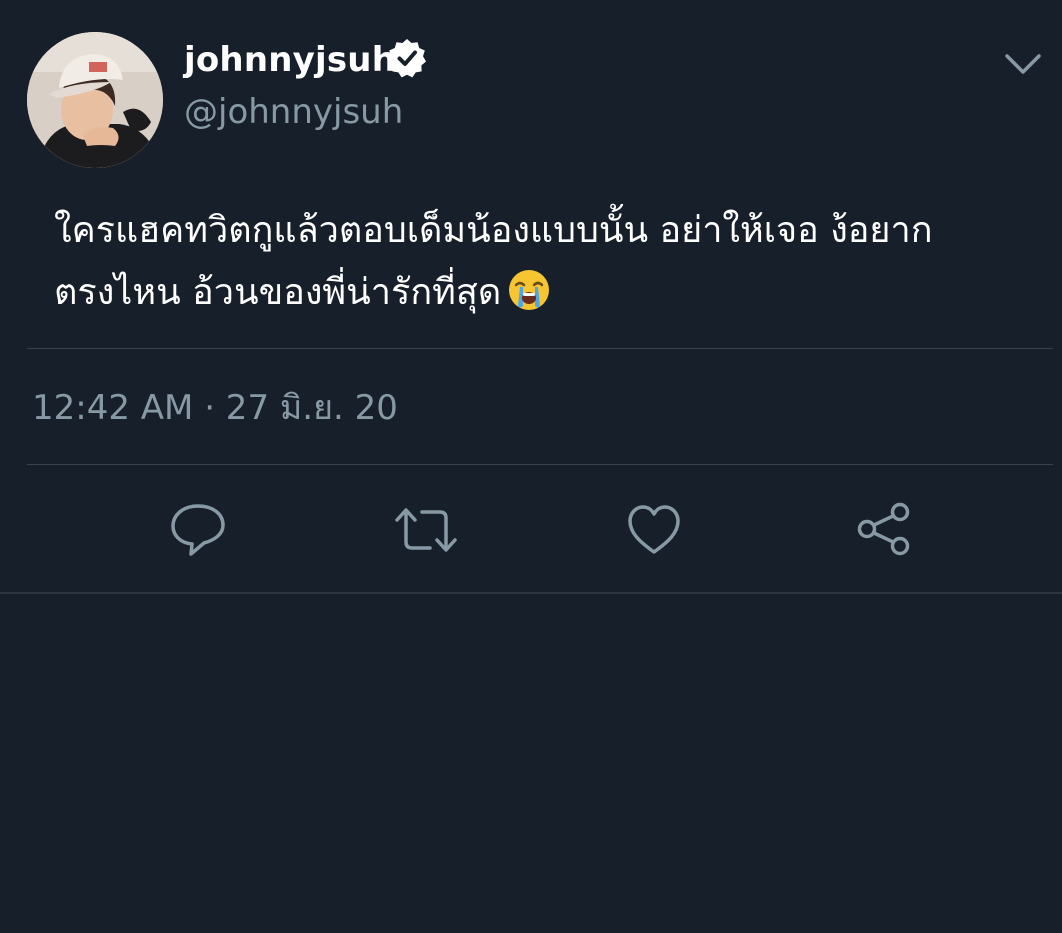 The width and height of the screenshot is (1062, 933). I want to click on avatar, so click(95, 100).